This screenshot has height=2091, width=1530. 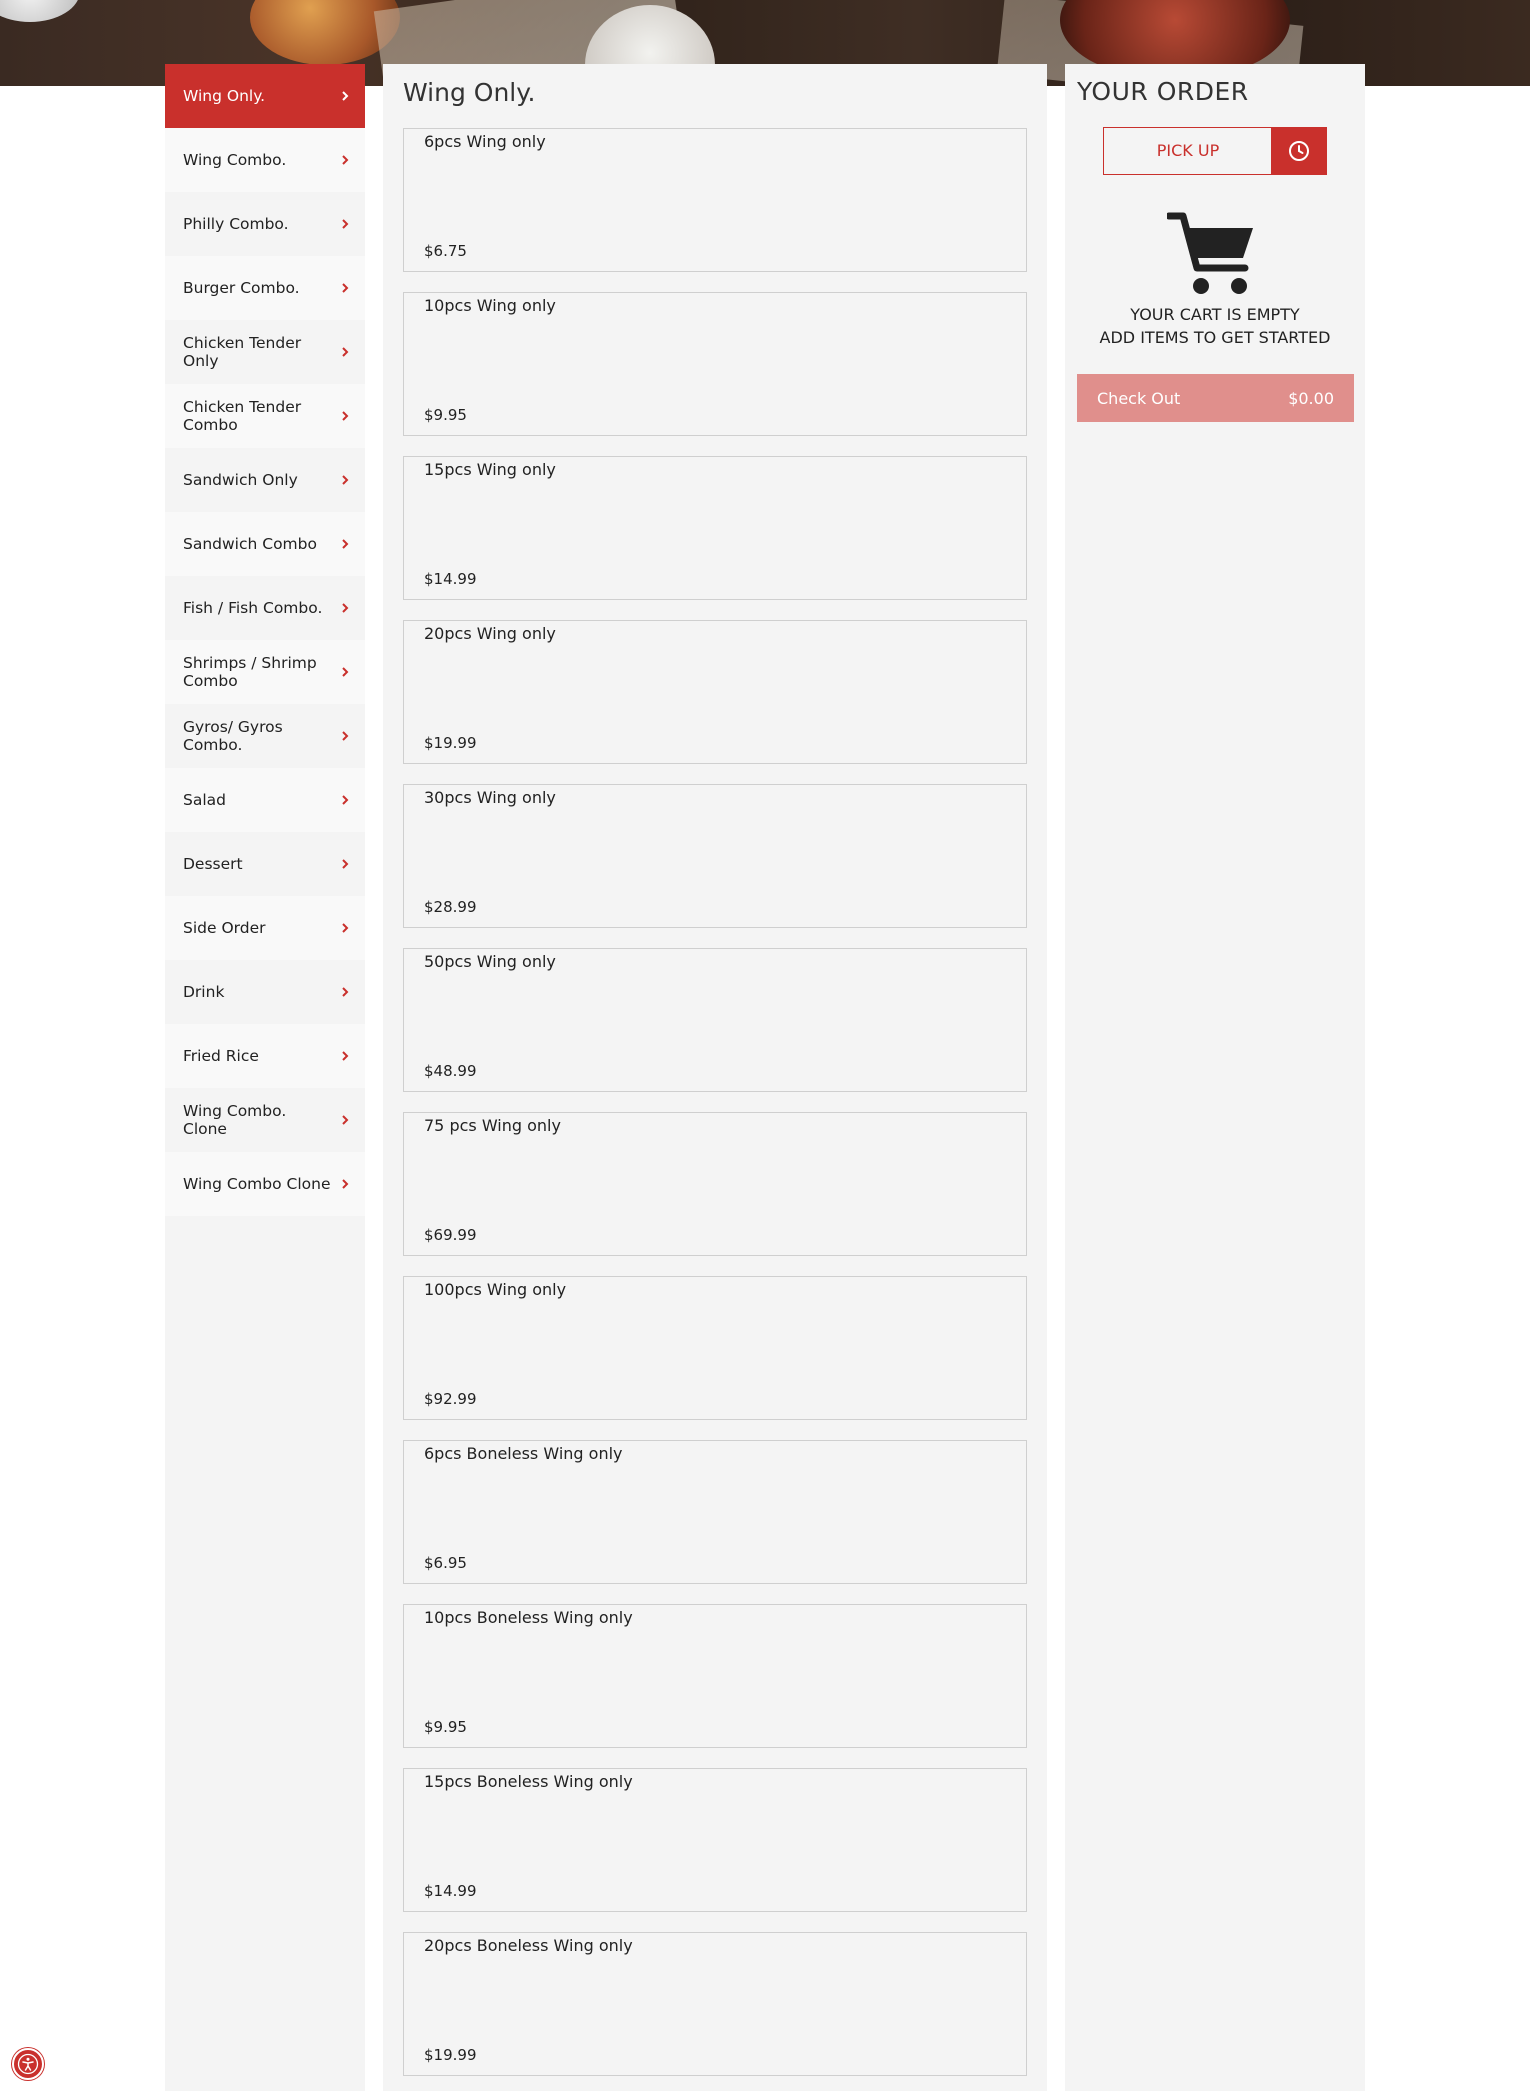 I want to click on menu-item-name: 10pcs Boneless Wing only, so click(x=528, y=1617).